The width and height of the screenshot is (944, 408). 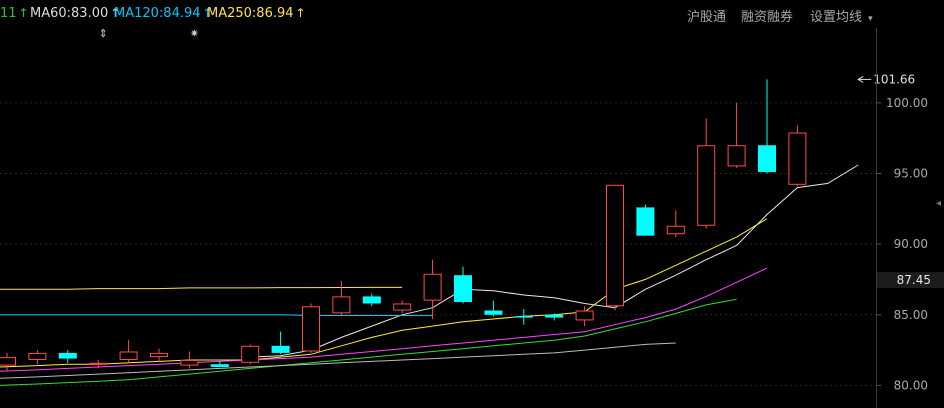 I want to click on max-annotation-label: 101.66, so click(x=894, y=79).